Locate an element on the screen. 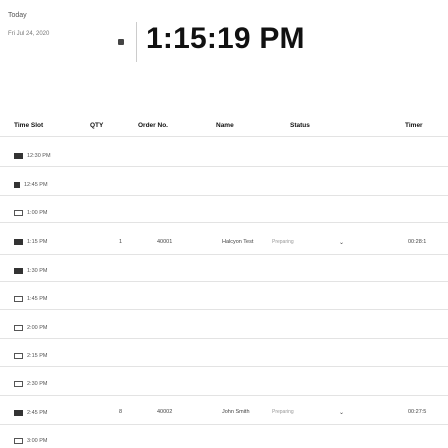 Image resolution: width=448 pixels, height=448 pixels. col-status: Status is located at coordinates (300, 125).